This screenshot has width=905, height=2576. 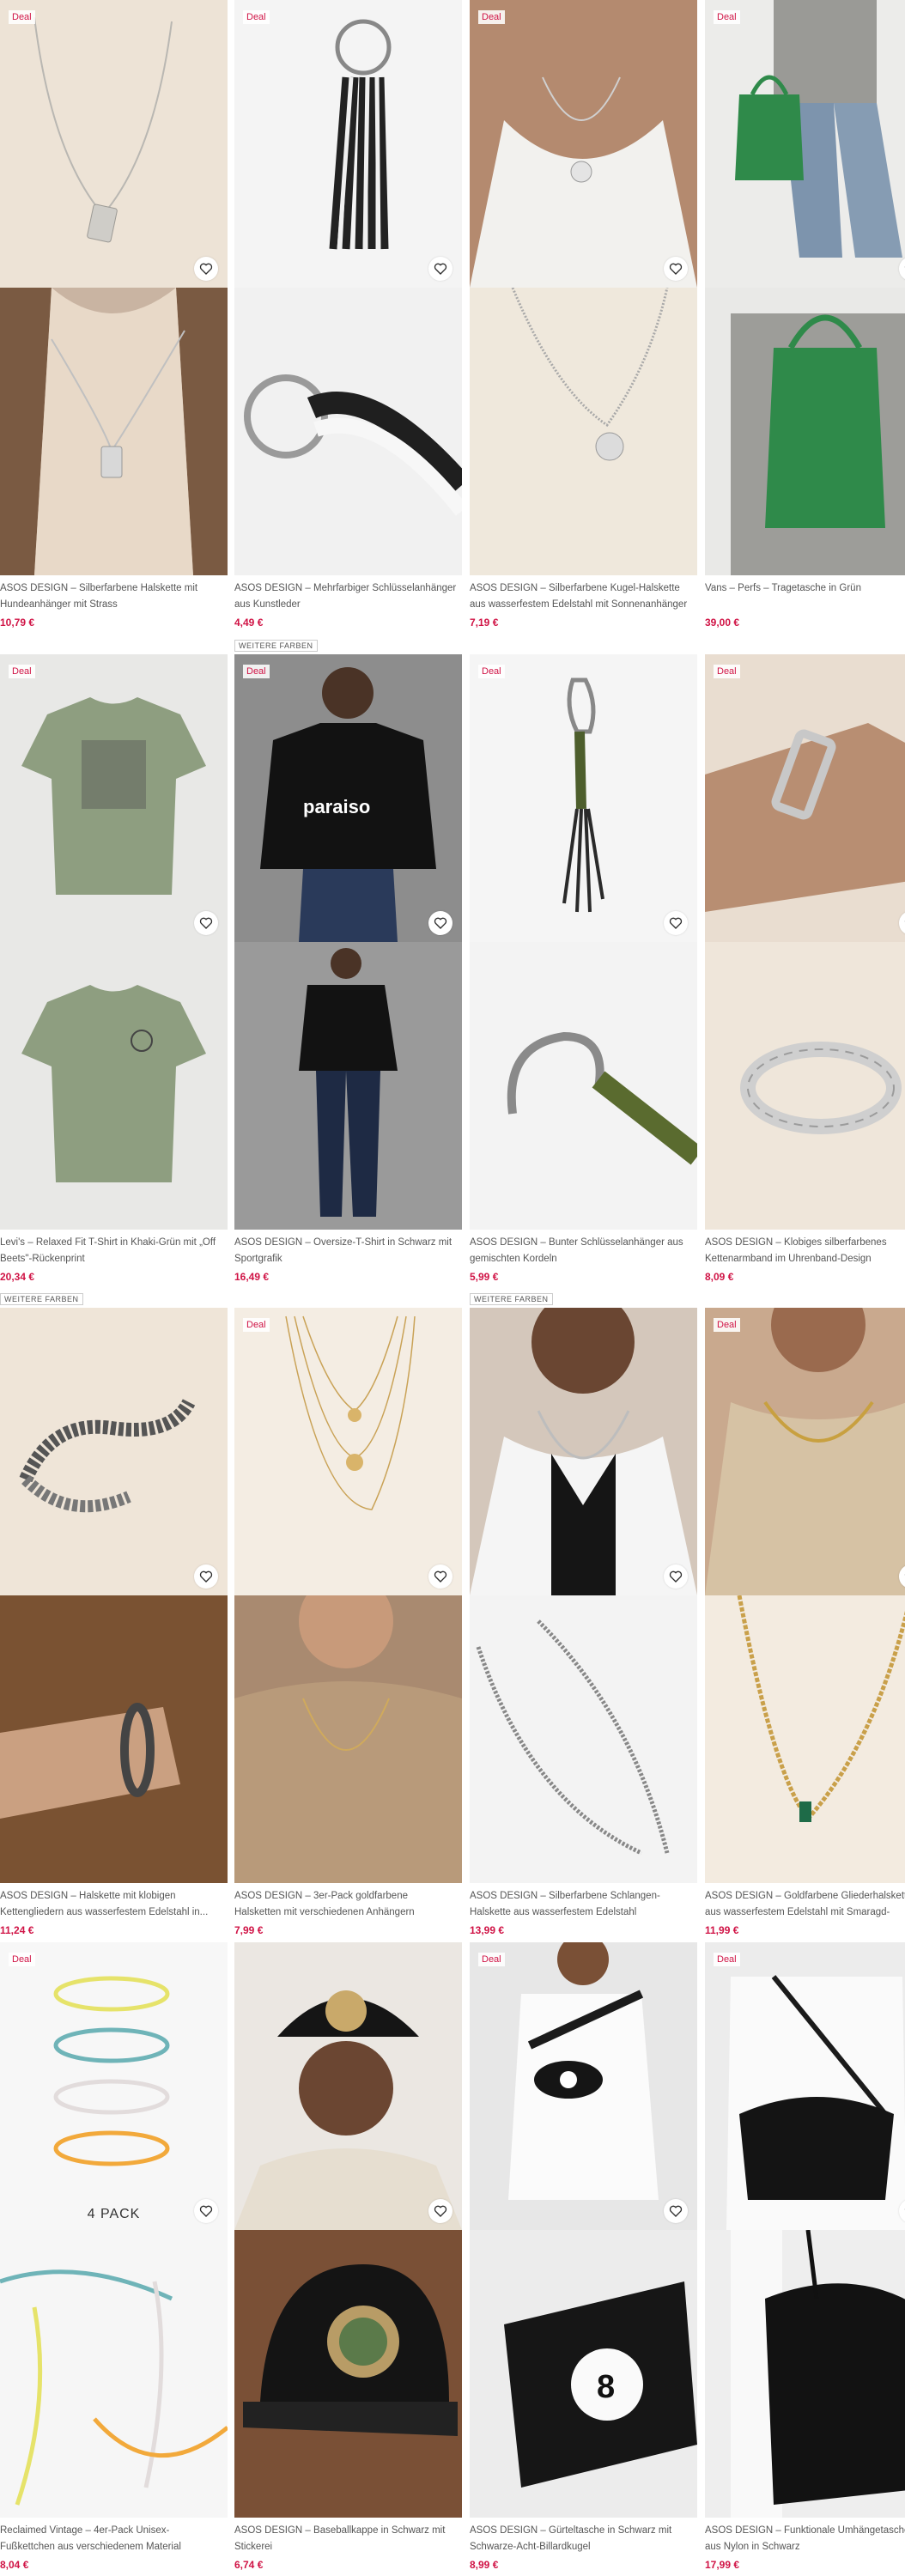 What do you see at coordinates (249, 623) in the screenshot?
I see `product-price: 4,49 €` at bounding box center [249, 623].